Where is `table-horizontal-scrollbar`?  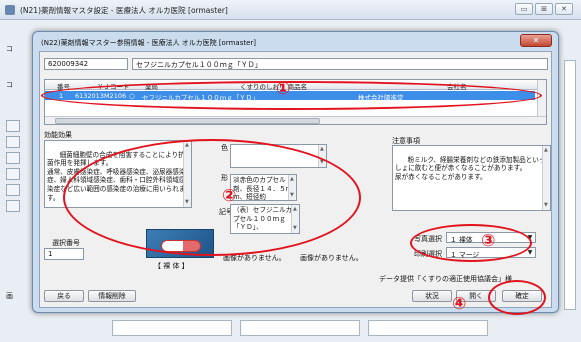 table-horizontal-scrollbar is located at coordinates (295, 120).